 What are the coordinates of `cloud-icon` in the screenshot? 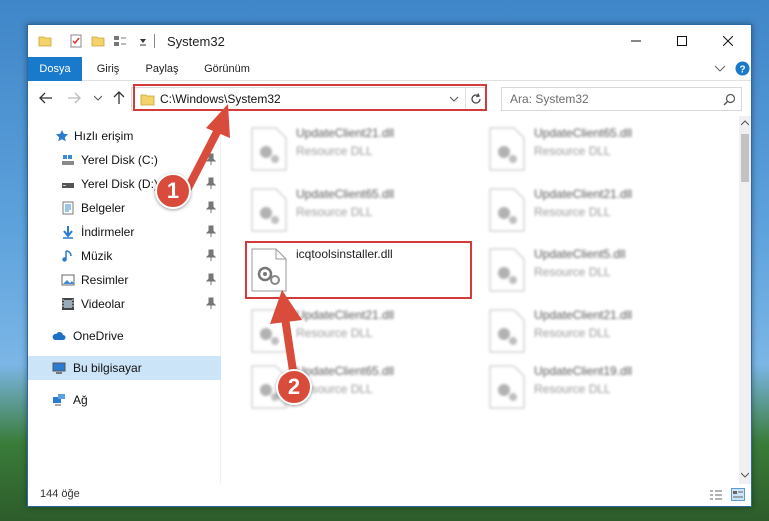 It's located at (59, 336).